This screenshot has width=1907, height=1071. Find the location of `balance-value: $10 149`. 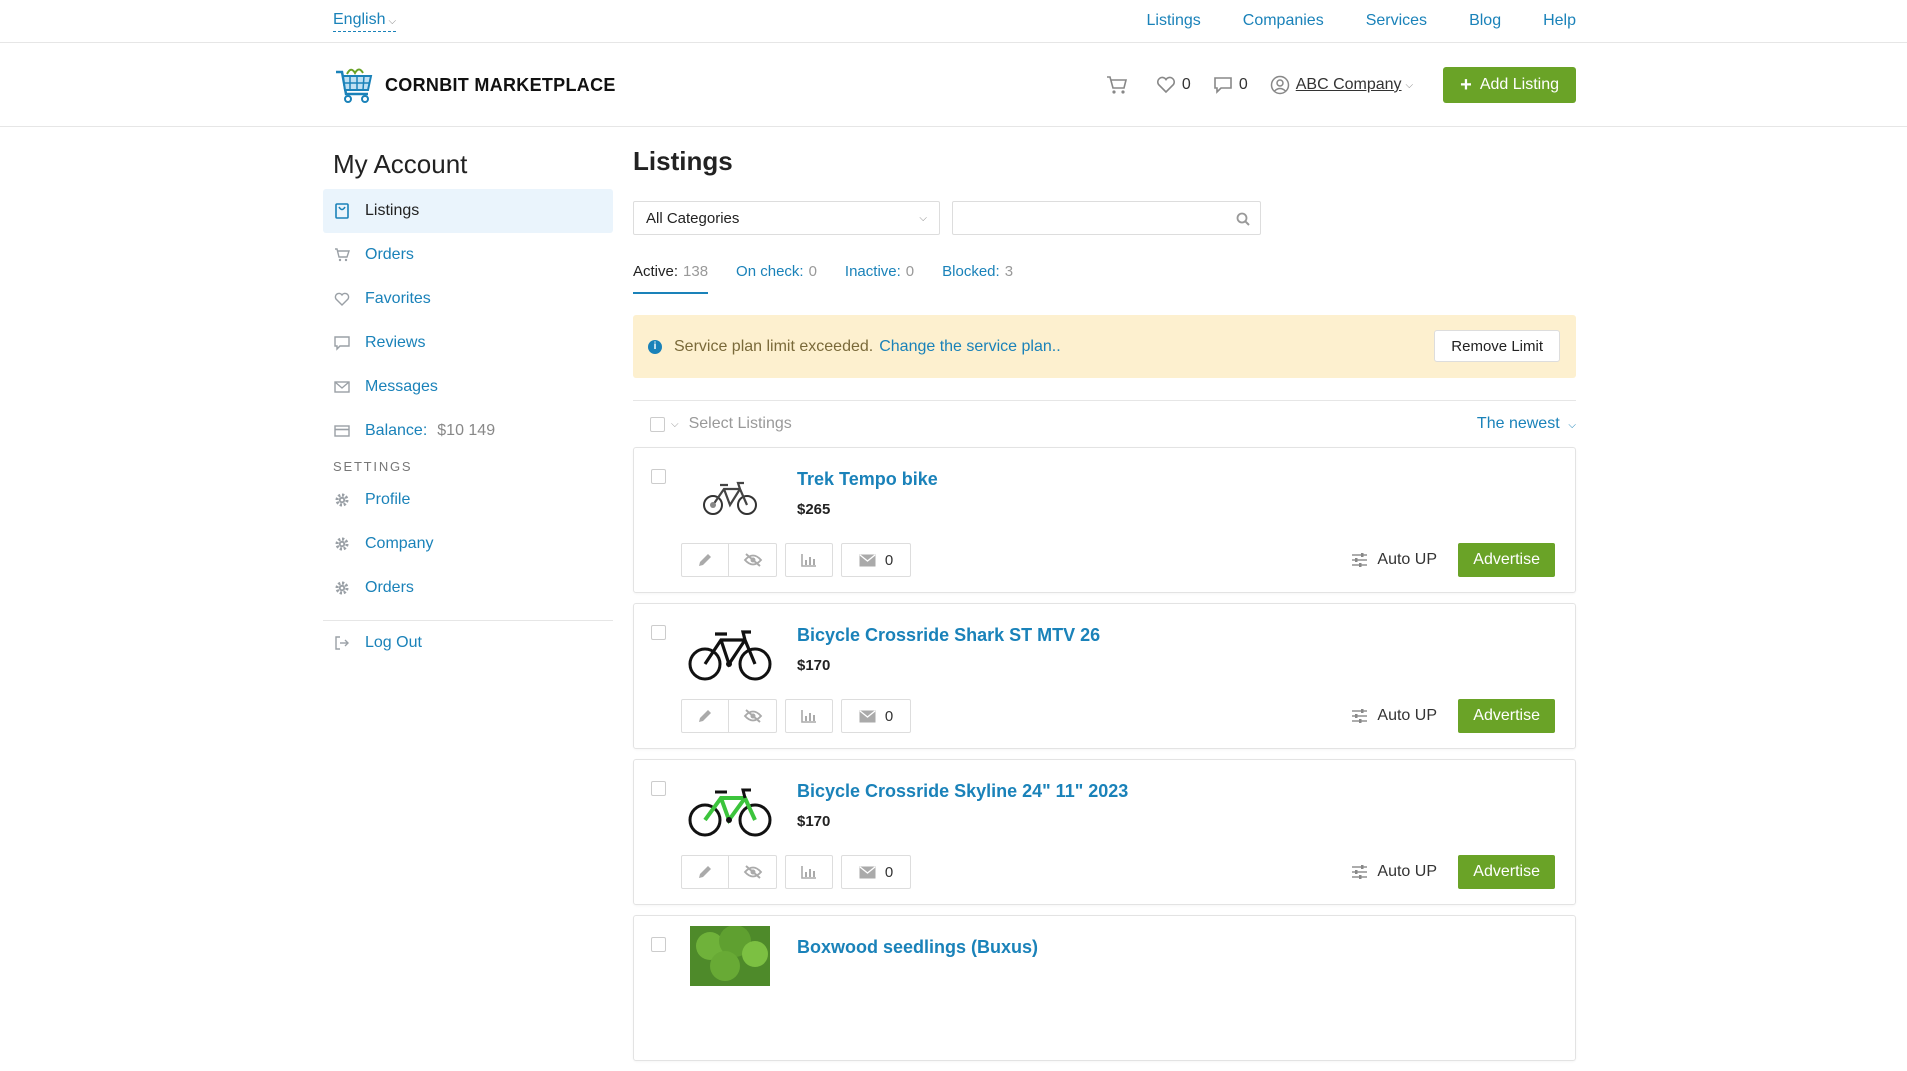

balance-value: $10 149 is located at coordinates (466, 430).